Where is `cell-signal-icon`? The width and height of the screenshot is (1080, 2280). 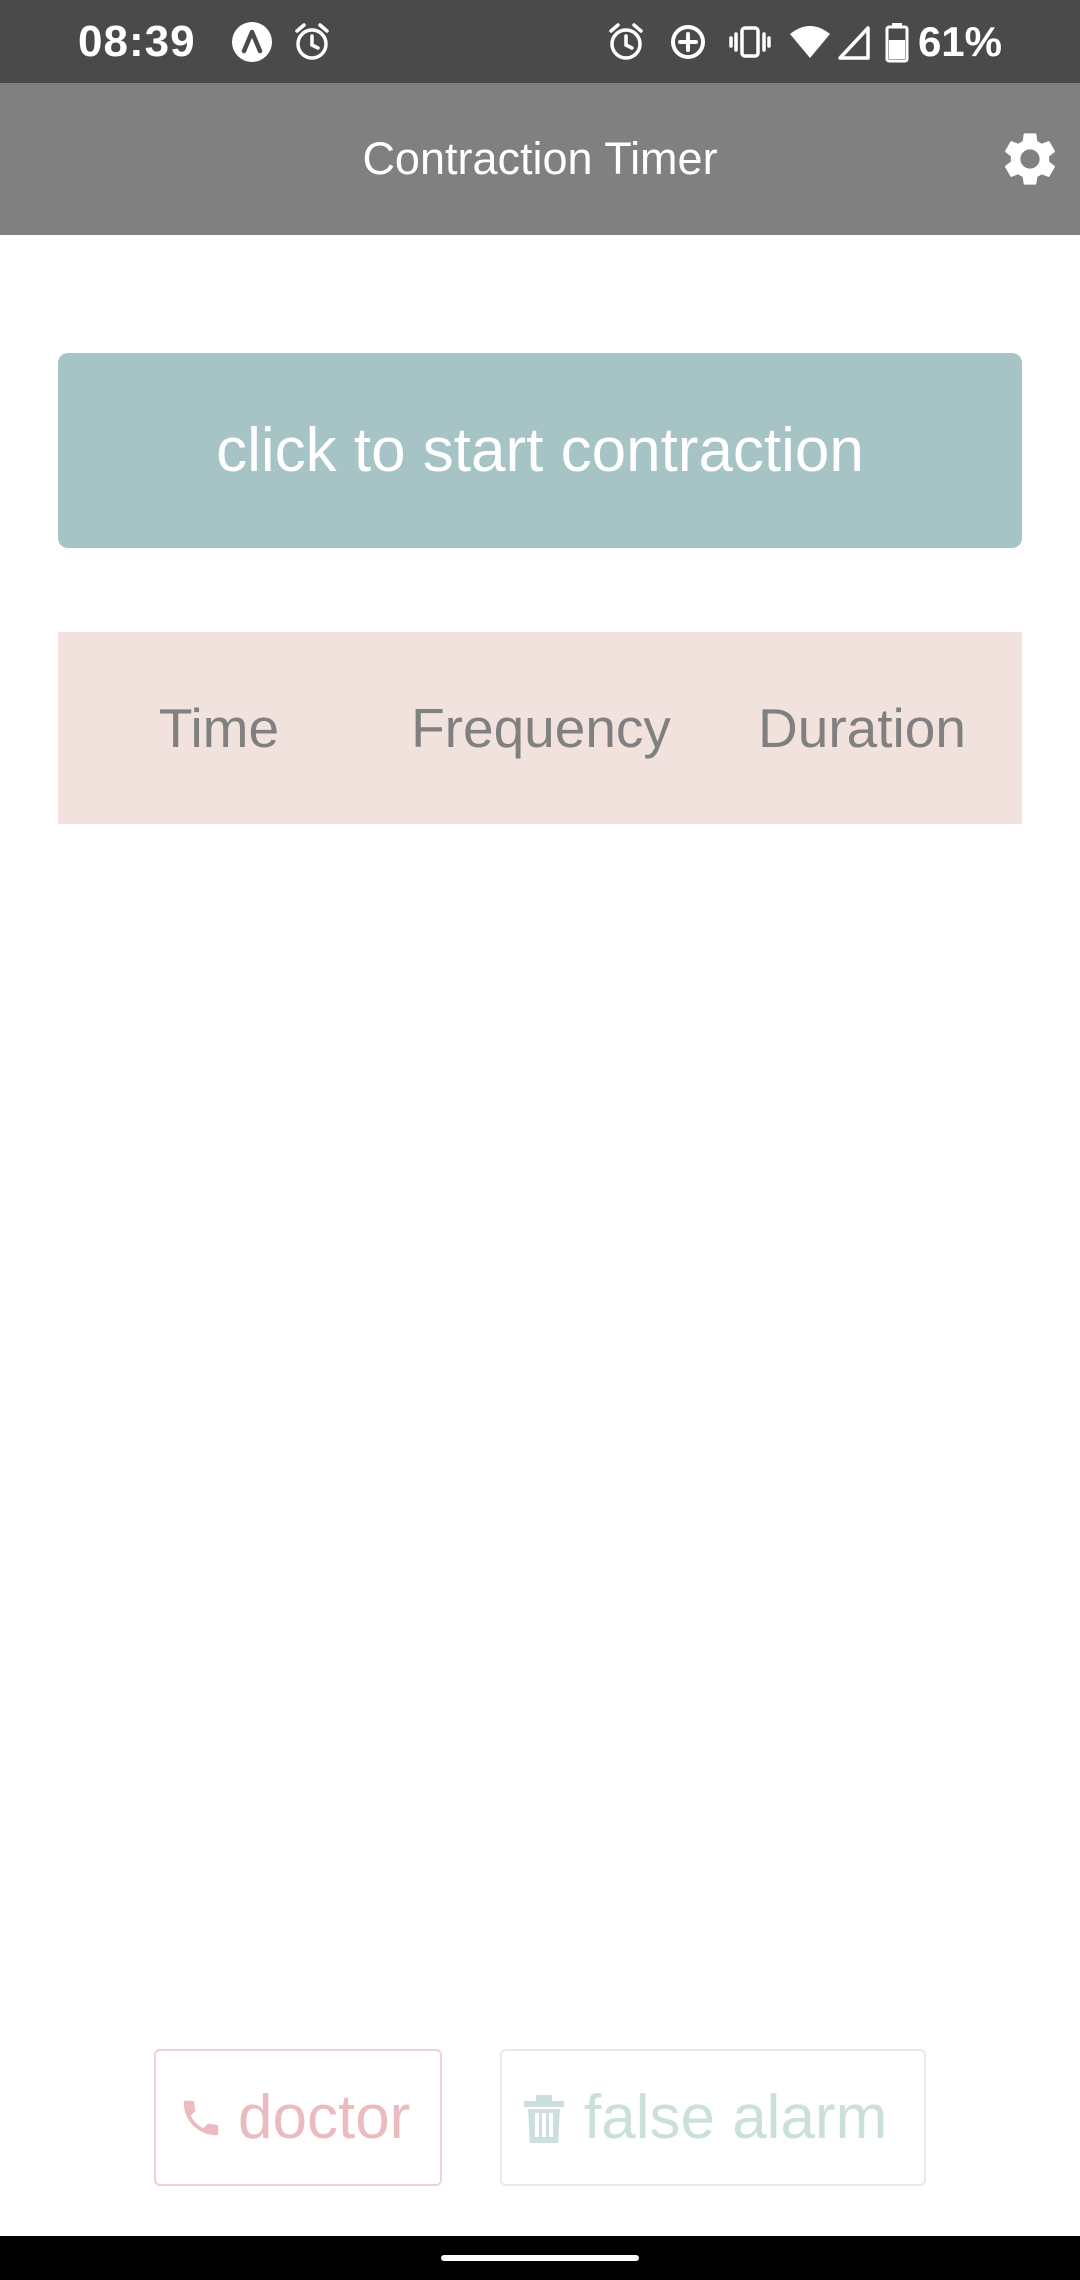 cell-signal-icon is located at coordinates (854, 43).